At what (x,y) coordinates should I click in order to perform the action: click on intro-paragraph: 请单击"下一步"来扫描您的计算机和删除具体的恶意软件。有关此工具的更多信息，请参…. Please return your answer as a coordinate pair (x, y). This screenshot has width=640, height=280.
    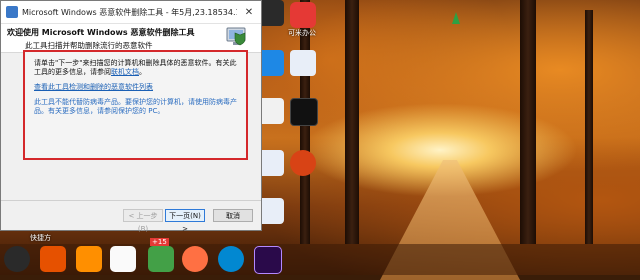
    Looking at the image, I should click on (135, 67).